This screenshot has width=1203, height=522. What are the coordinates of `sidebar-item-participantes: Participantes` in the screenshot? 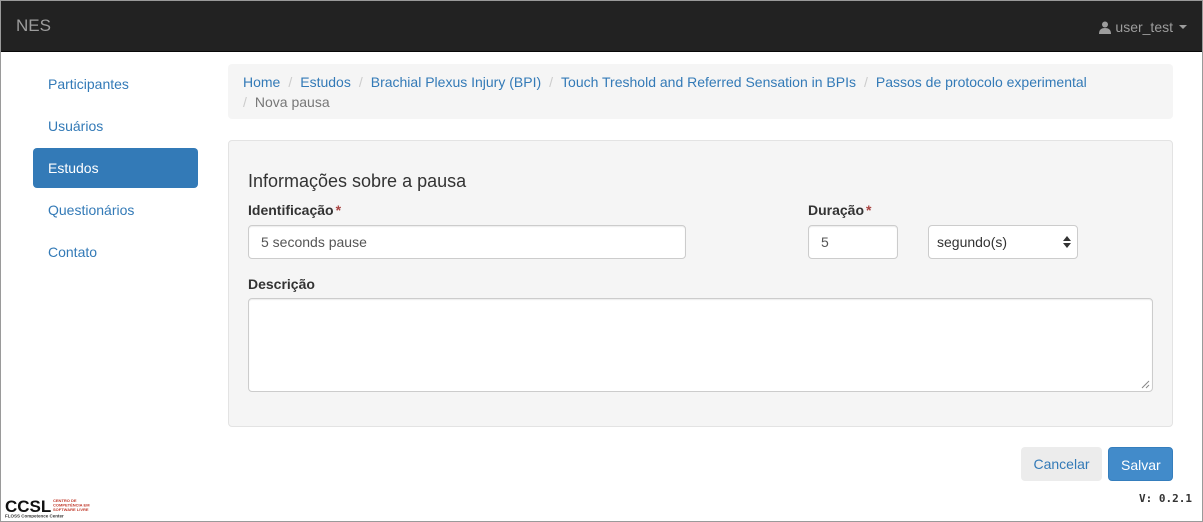 It's located at (115, 84).